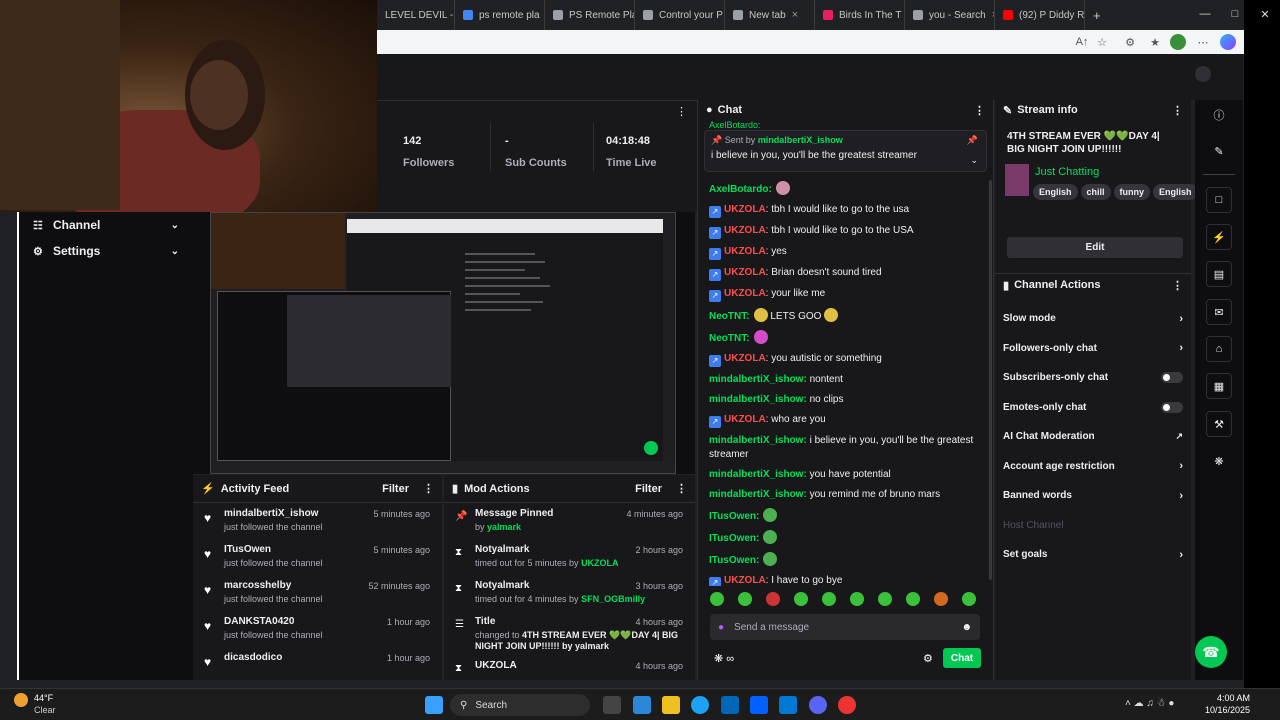 This screenshot has height=720, width=1280. What do you see at coordinates (843, 316) in the screenshot?
I see `chat-message: NeoTNT: LETS GOO` at bounding box center [843, 316].